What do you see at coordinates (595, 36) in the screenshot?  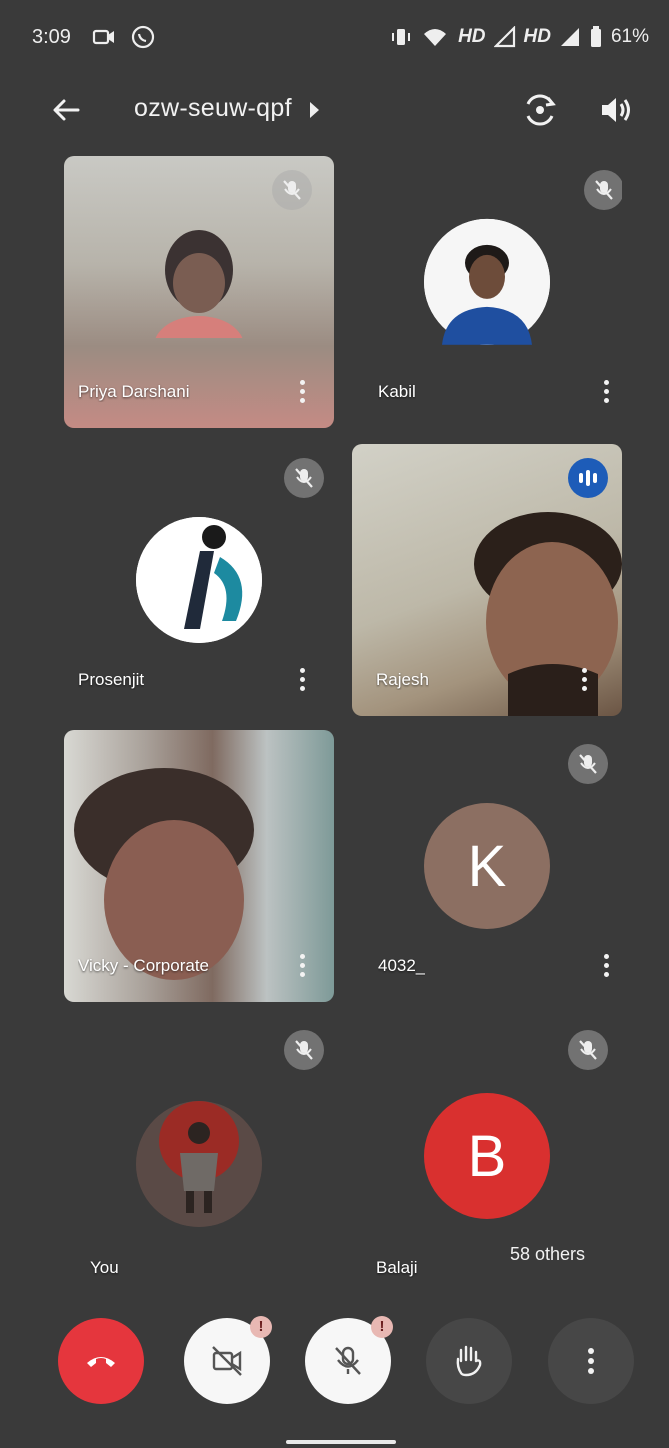 I see `battery-icon` at bounding box center [595, 36].